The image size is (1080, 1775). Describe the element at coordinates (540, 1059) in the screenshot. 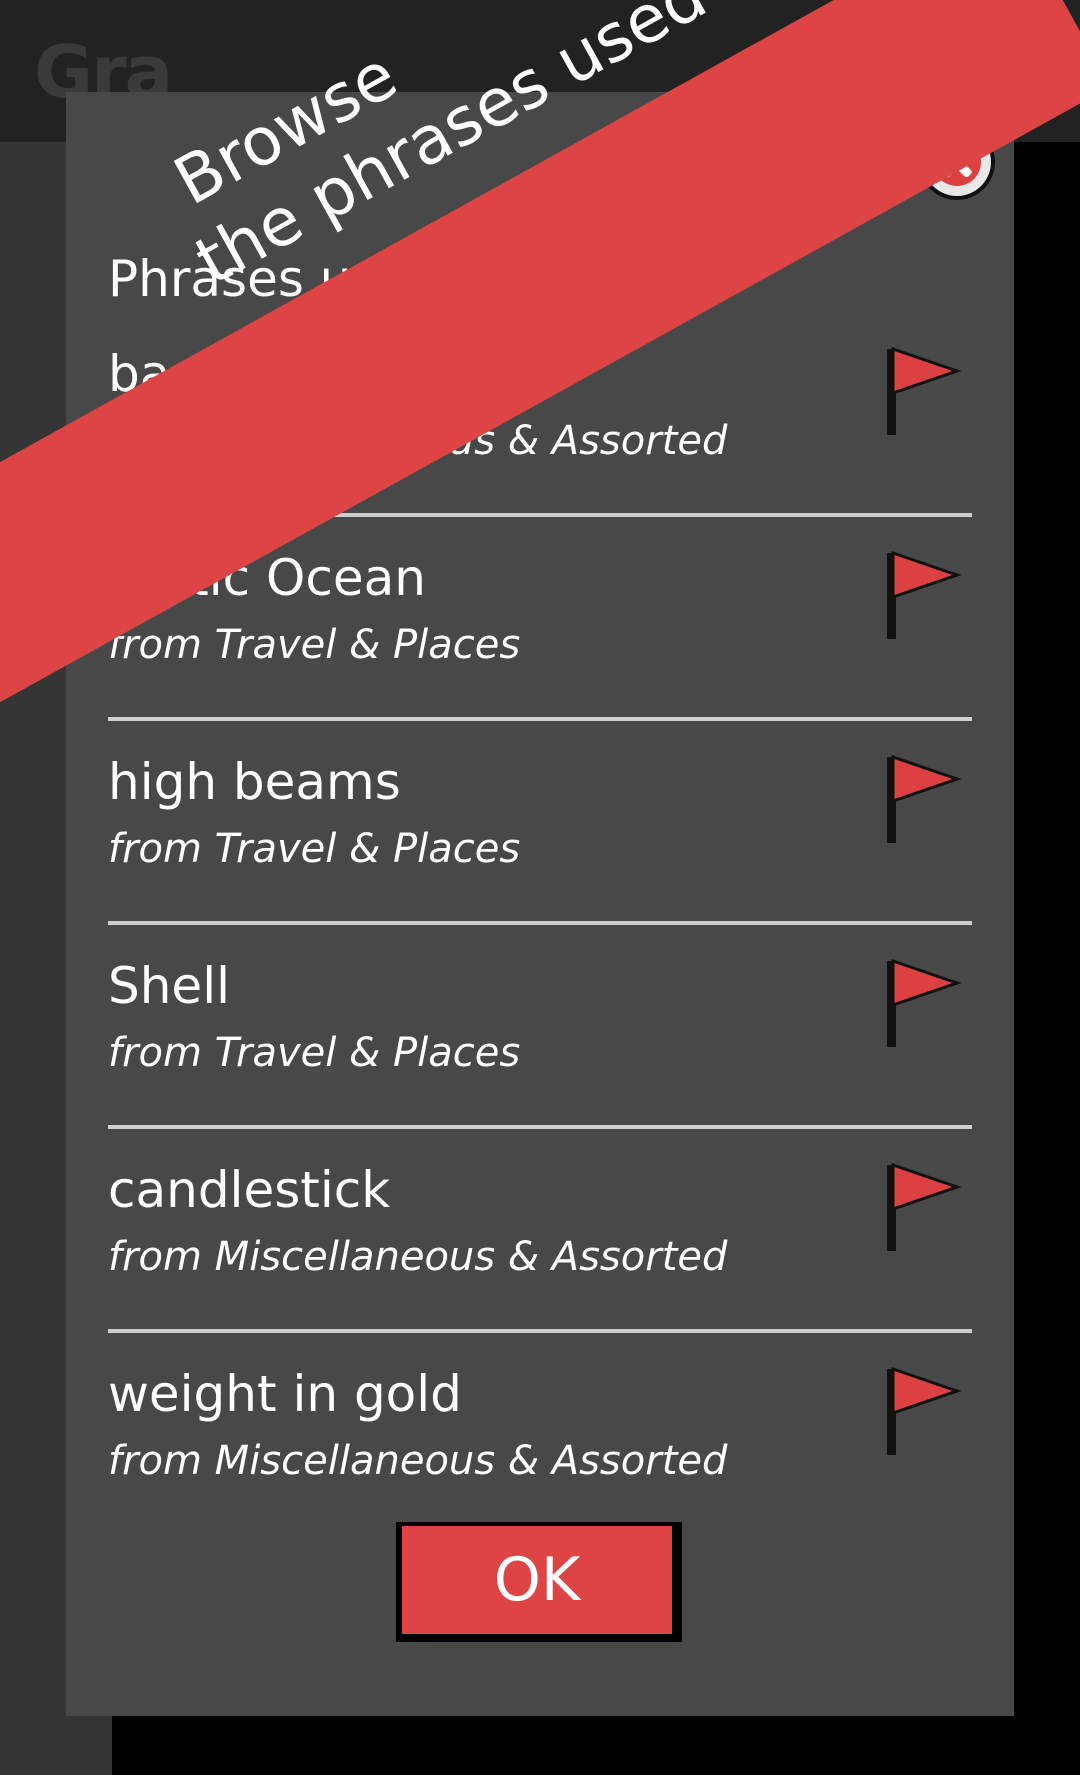

I see `list-item: Shell from Travel & Places` at that location.